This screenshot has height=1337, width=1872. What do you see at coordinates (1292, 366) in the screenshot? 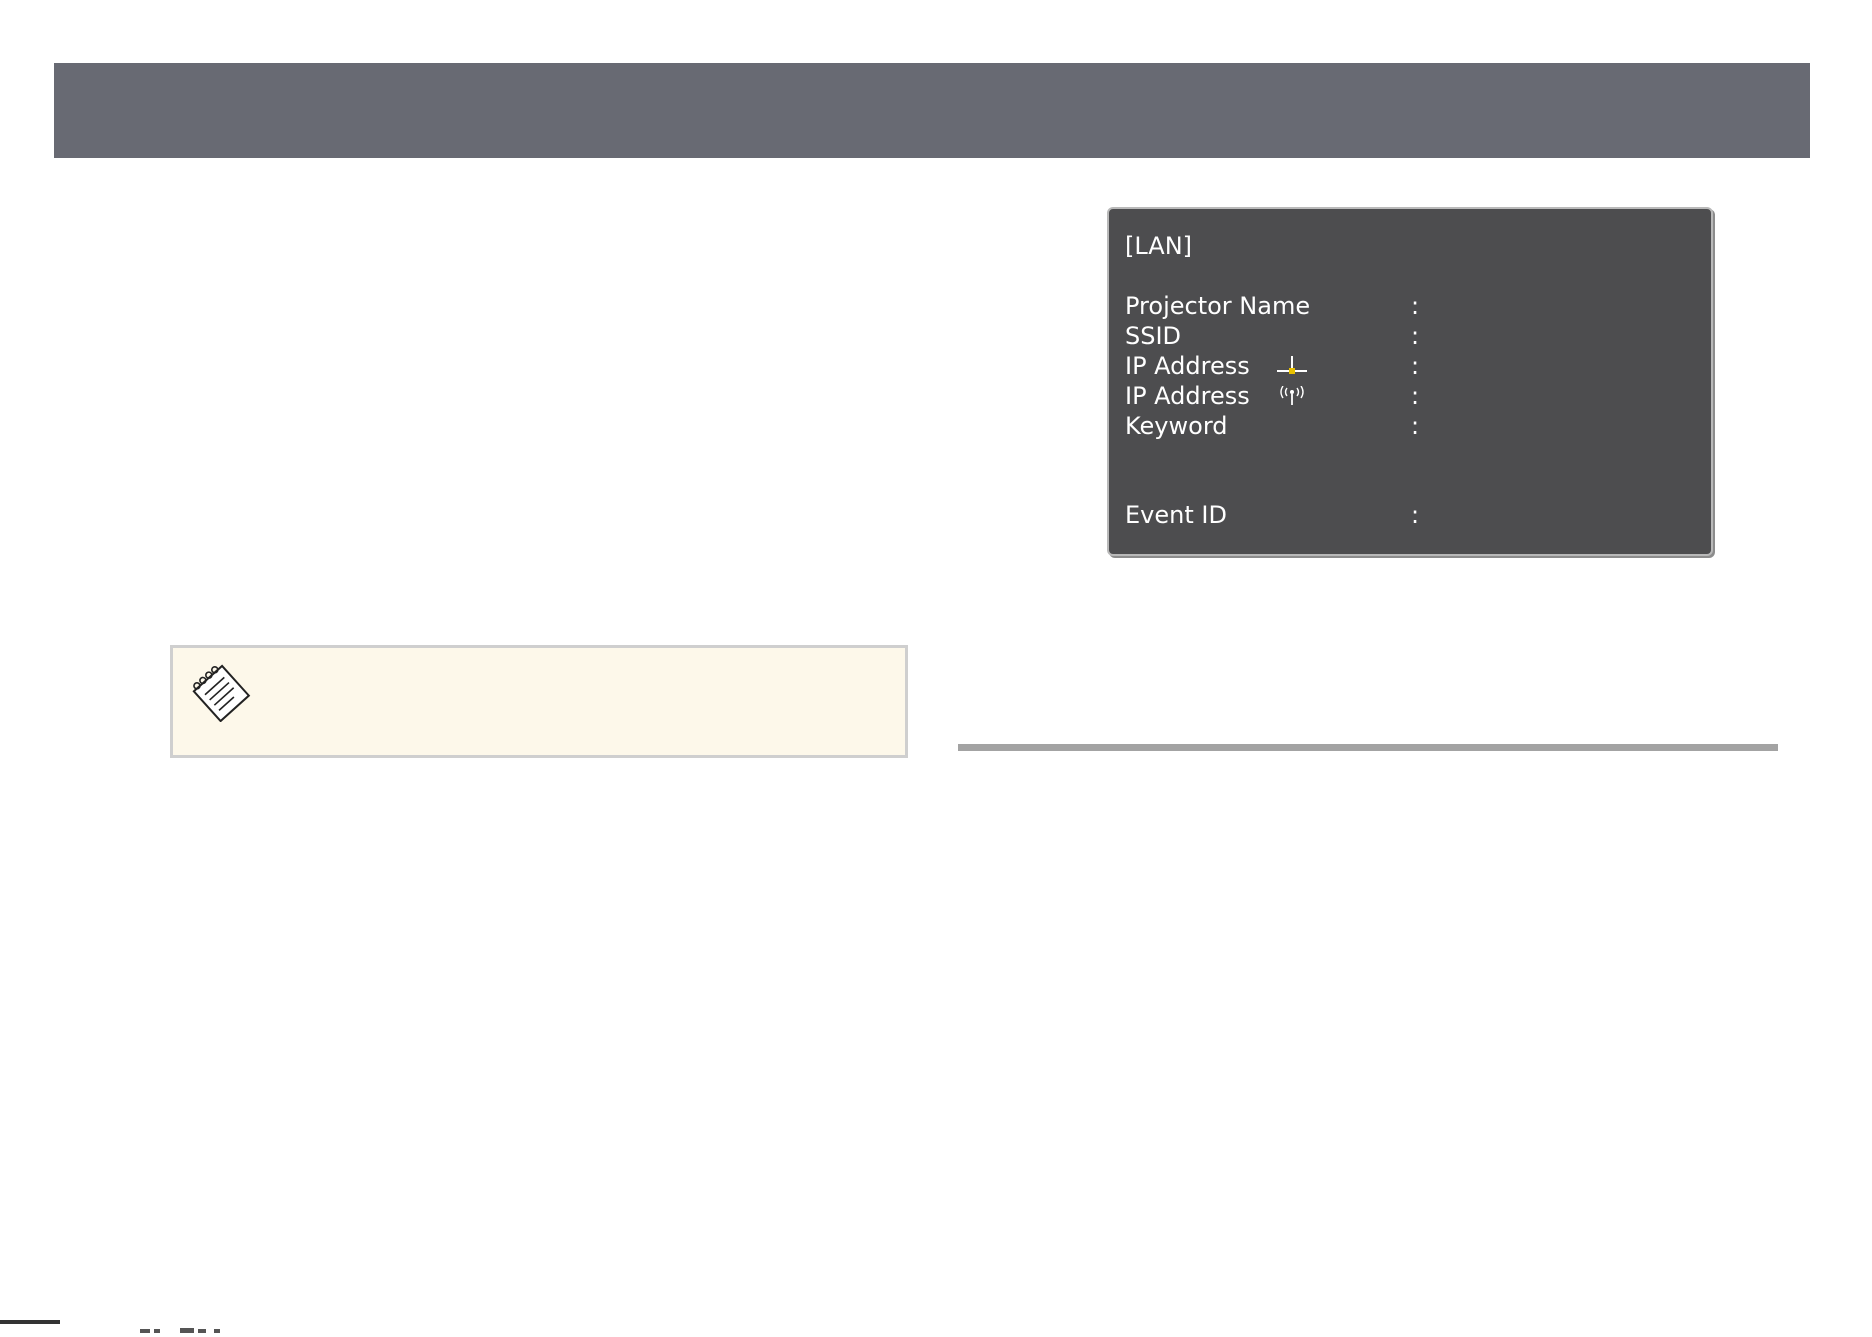
I see `wired-lan-icon` at bounding box center [1292, 366].